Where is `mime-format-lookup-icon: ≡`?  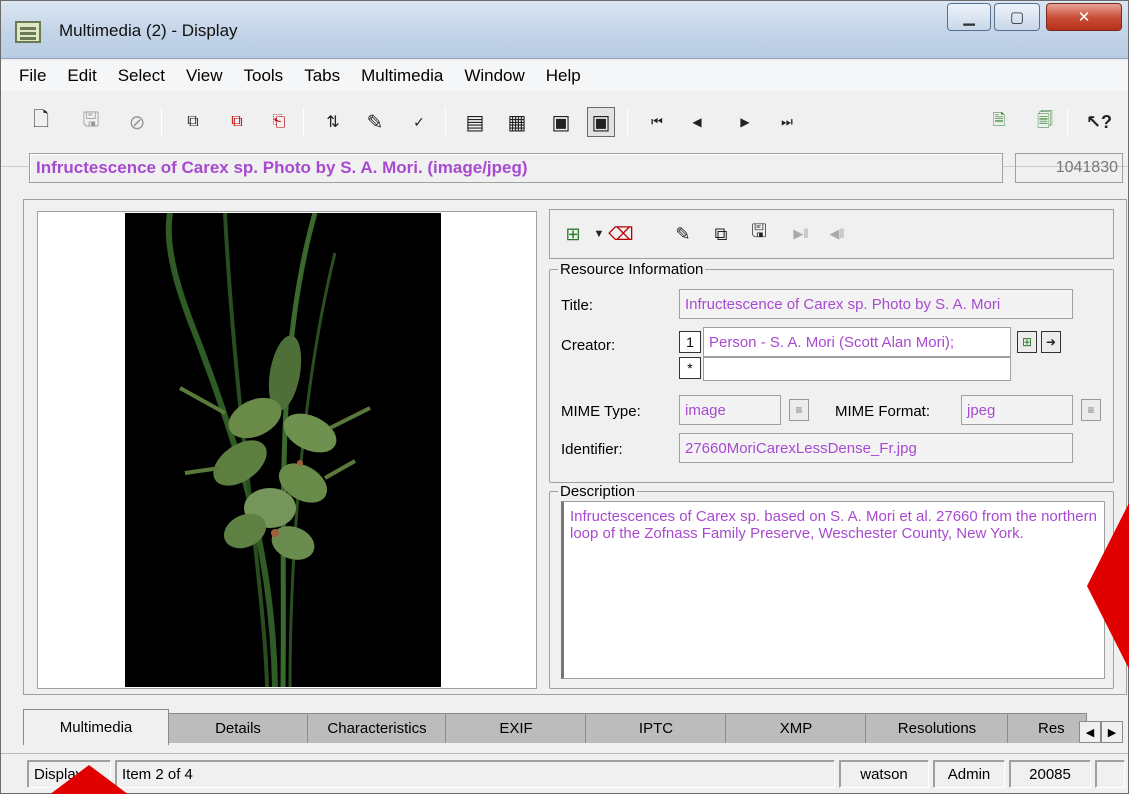 mime-format-lookup-icon: ≡ is located at coordinates (1091, 410).